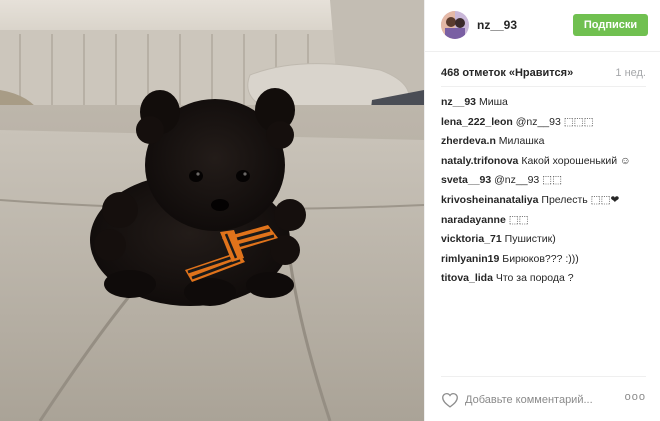 Image resolution: width=660 pixels, height=421 pixels. Describe the element at coordinates (493, 102) in the screenshot. I see `comment-text: Миша` at that location.